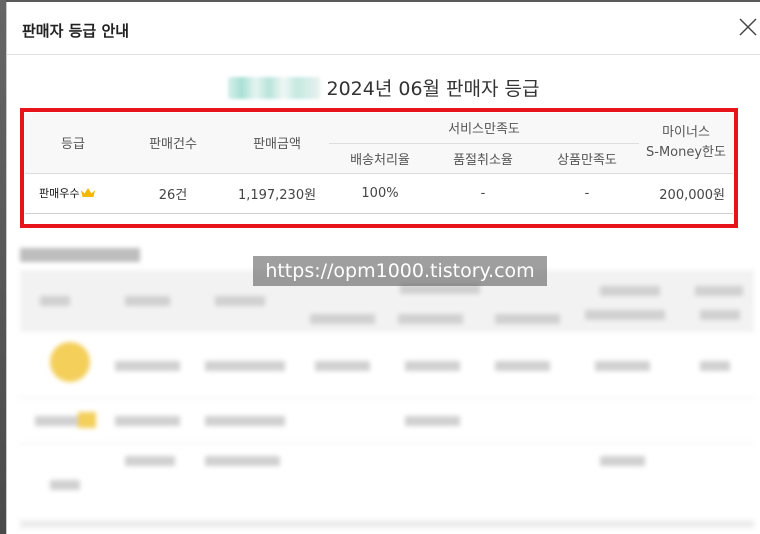 Image resolution: width=760 pixels, height=534 pixels. What do you see at coordinates (400, 271) in the screenshot?
I see `watermark: https://opm1000.tistory.com` at bounding box center [400, 271].